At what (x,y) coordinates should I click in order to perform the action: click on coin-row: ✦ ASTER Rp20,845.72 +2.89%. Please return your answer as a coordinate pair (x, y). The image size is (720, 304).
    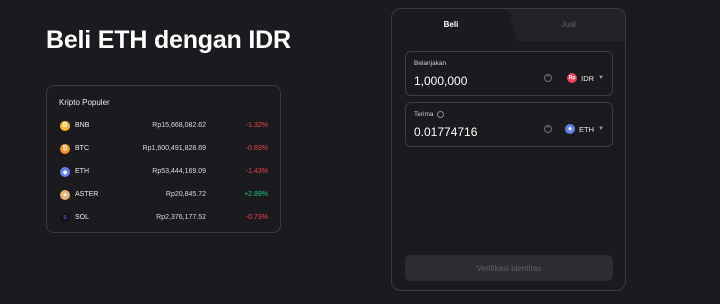
    Looking at the image, I should click on (163, 196).